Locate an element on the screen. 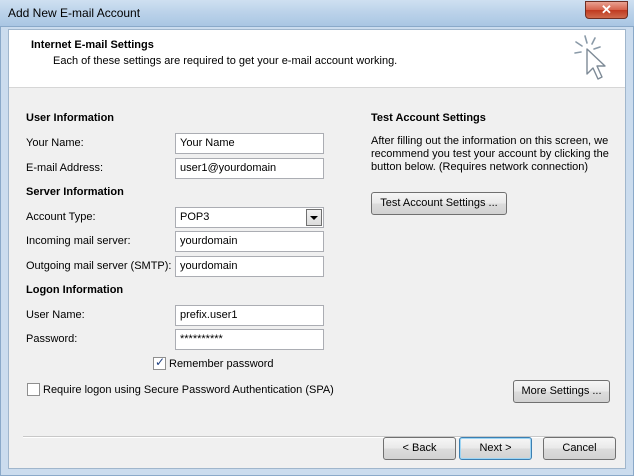  outgoing-server-input: yourdomain is located at coordinates (249, 266).